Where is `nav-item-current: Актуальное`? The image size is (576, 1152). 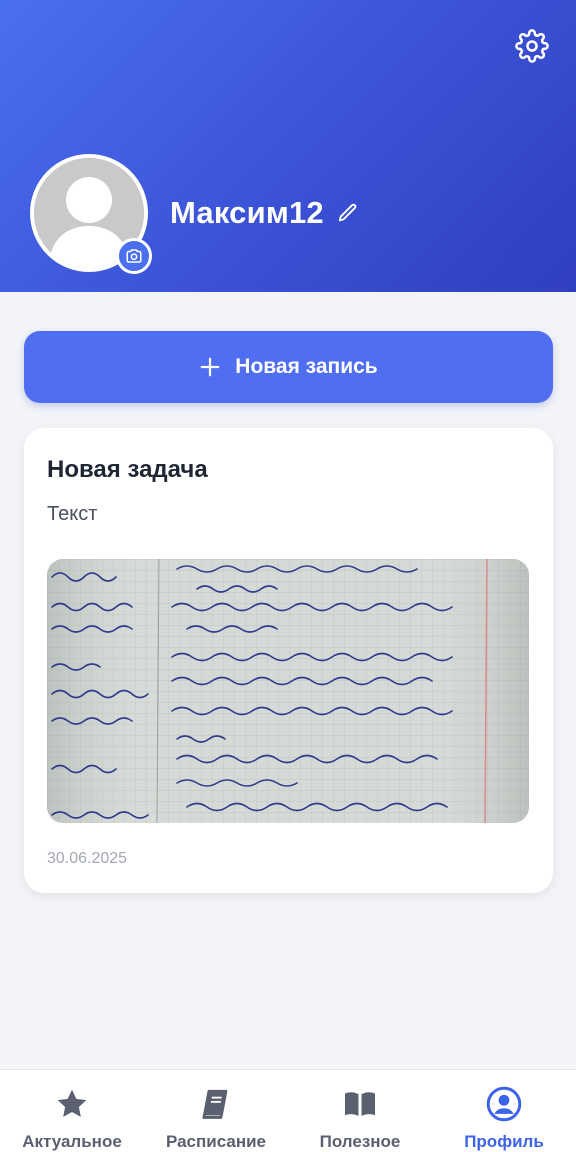 nav-item-current: Актуальное is located at coordinates (72, 1111).